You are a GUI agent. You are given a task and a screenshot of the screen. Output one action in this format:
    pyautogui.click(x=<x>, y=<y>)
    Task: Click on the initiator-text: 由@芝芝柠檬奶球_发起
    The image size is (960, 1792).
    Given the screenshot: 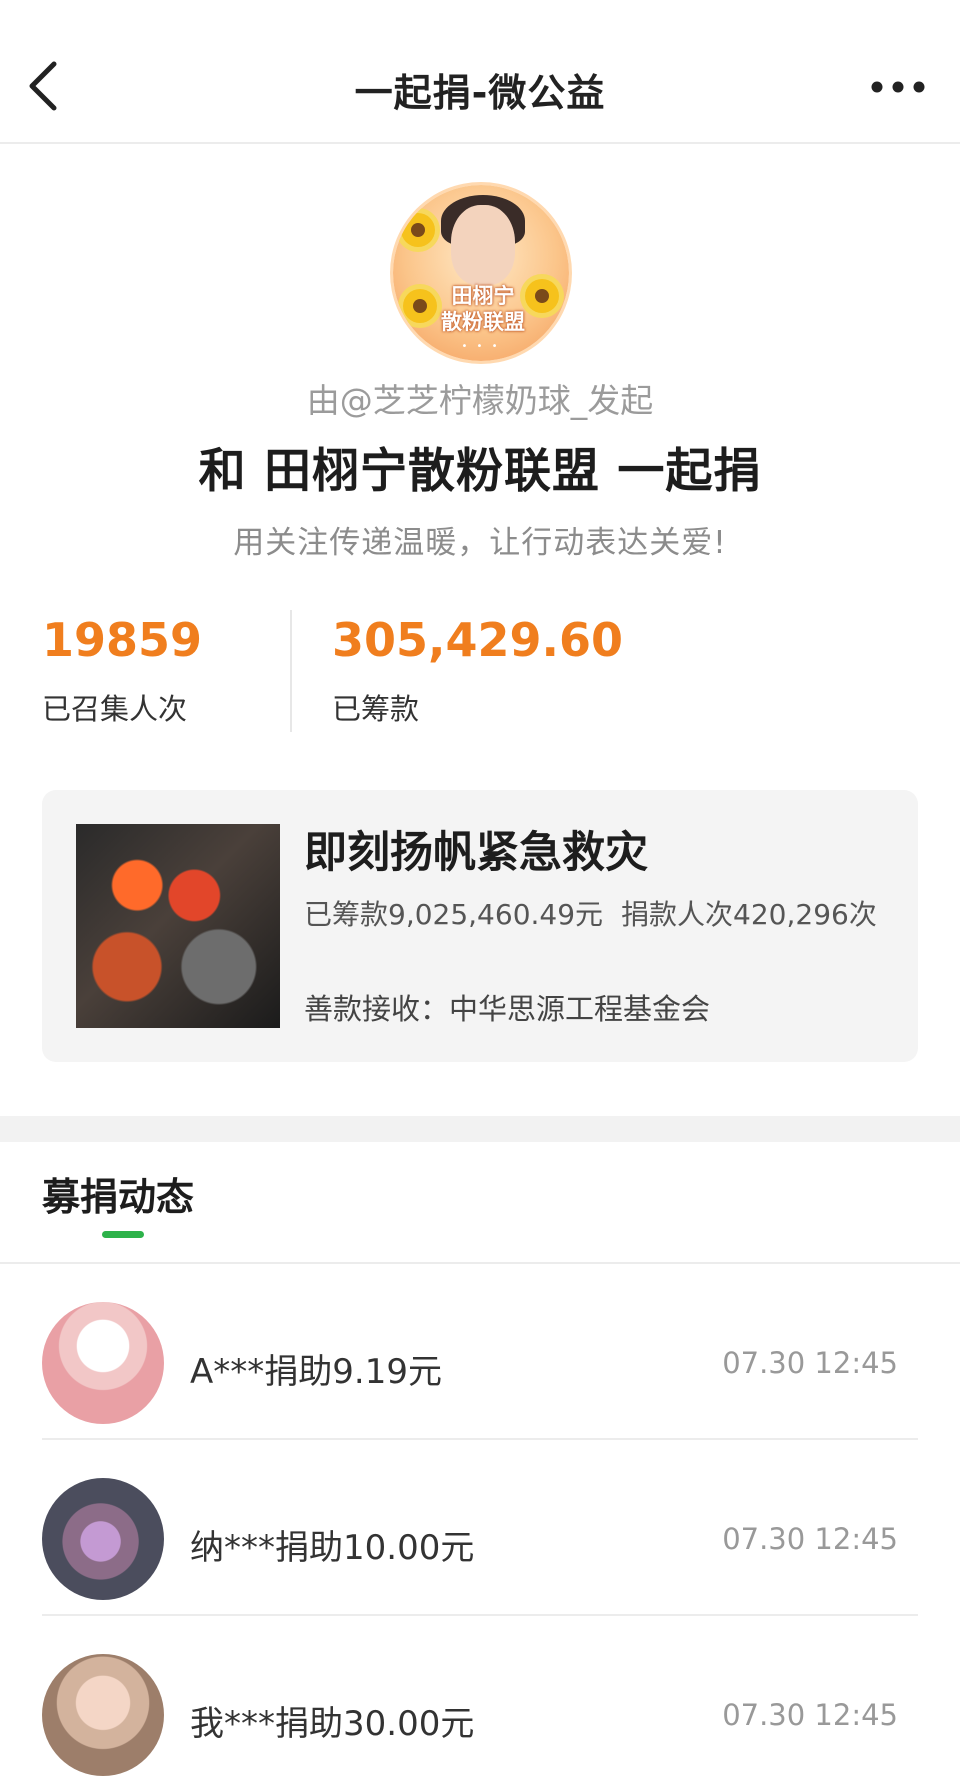 What is the action you would take?
    pyautogui.click(x=480, y=398)
    